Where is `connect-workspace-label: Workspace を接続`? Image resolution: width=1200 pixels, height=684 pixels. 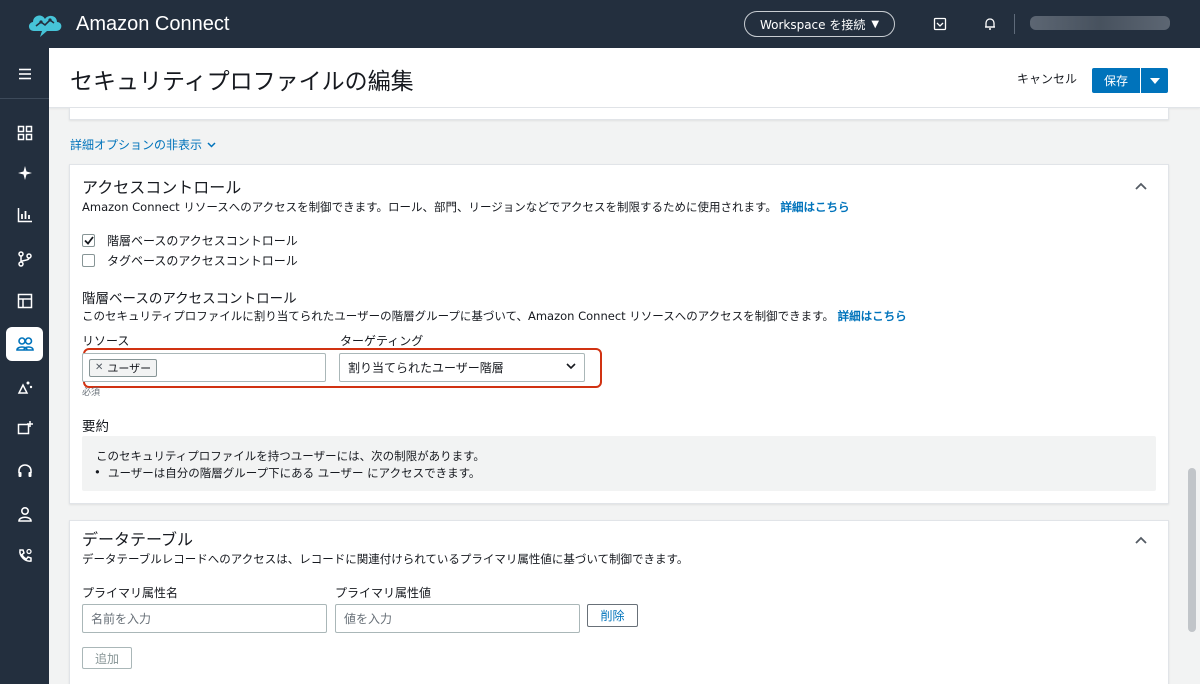
connect-workspace-label: Workspace を接続 is located at coordinates (812, 24).